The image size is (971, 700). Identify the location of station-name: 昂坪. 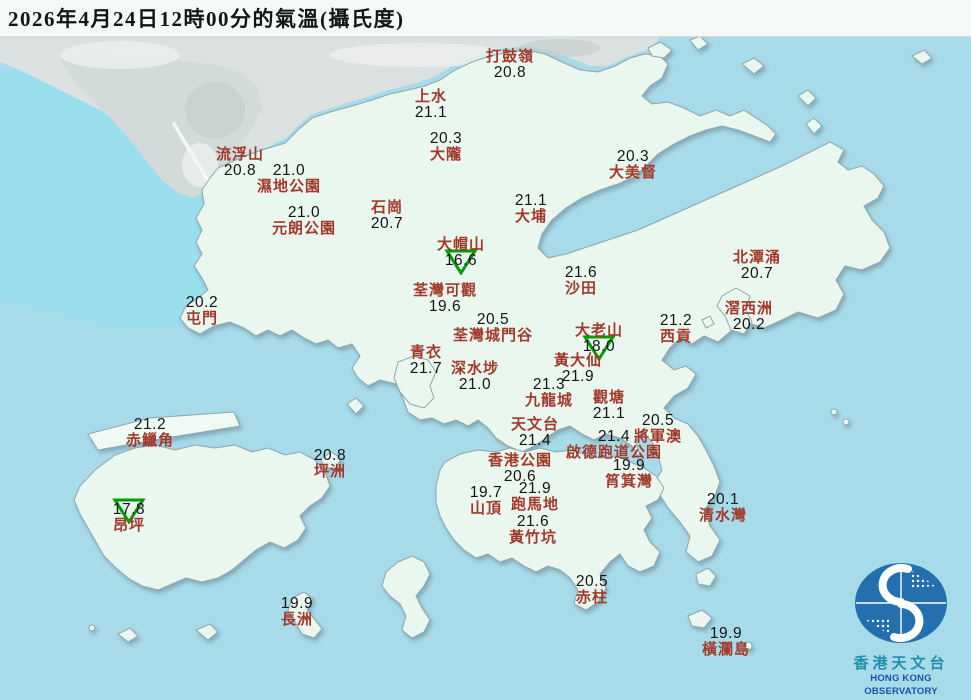
(129, 526).